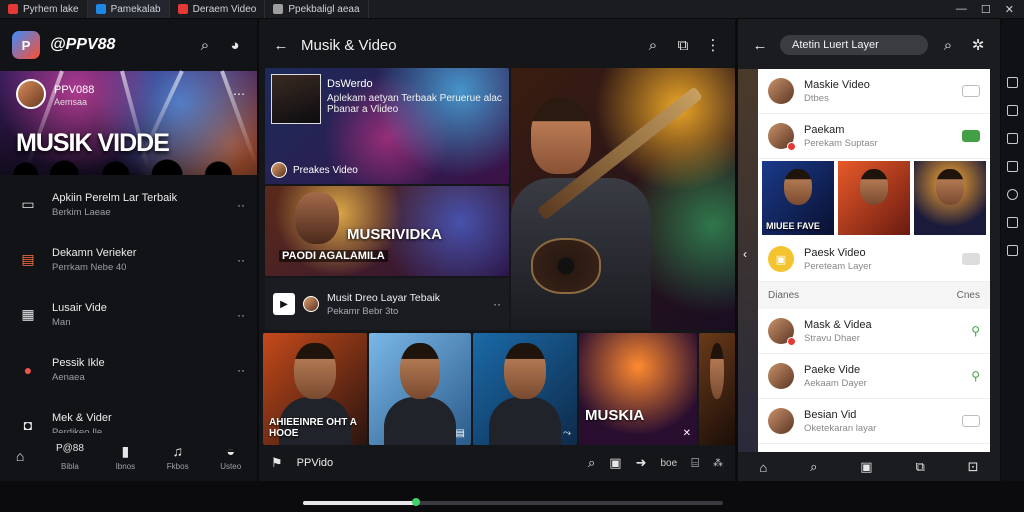 This screenshot has height=512, width=1024. I want to click on more-icon: ⋯, so click(239, 94).